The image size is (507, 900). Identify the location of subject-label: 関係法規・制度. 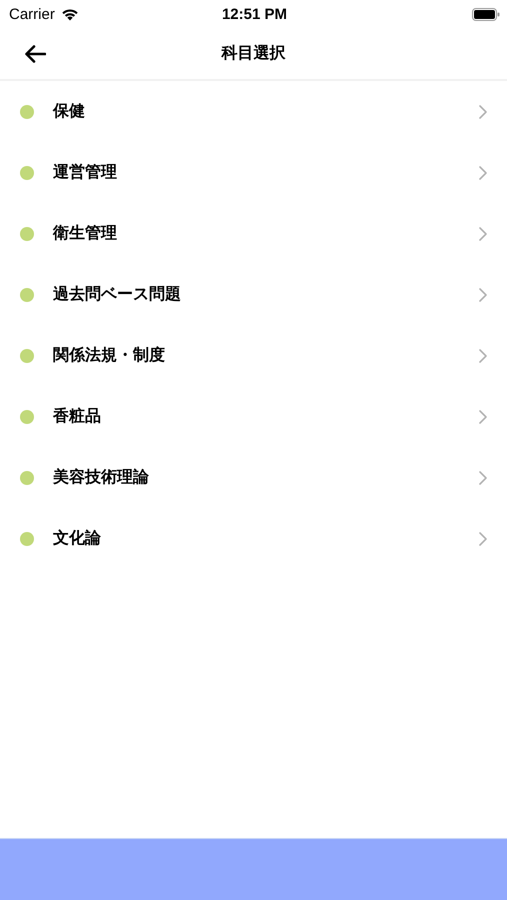
(109, 355).